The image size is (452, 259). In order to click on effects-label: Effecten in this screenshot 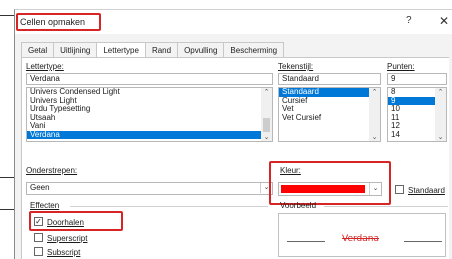, I will do `click(45, 205)`.